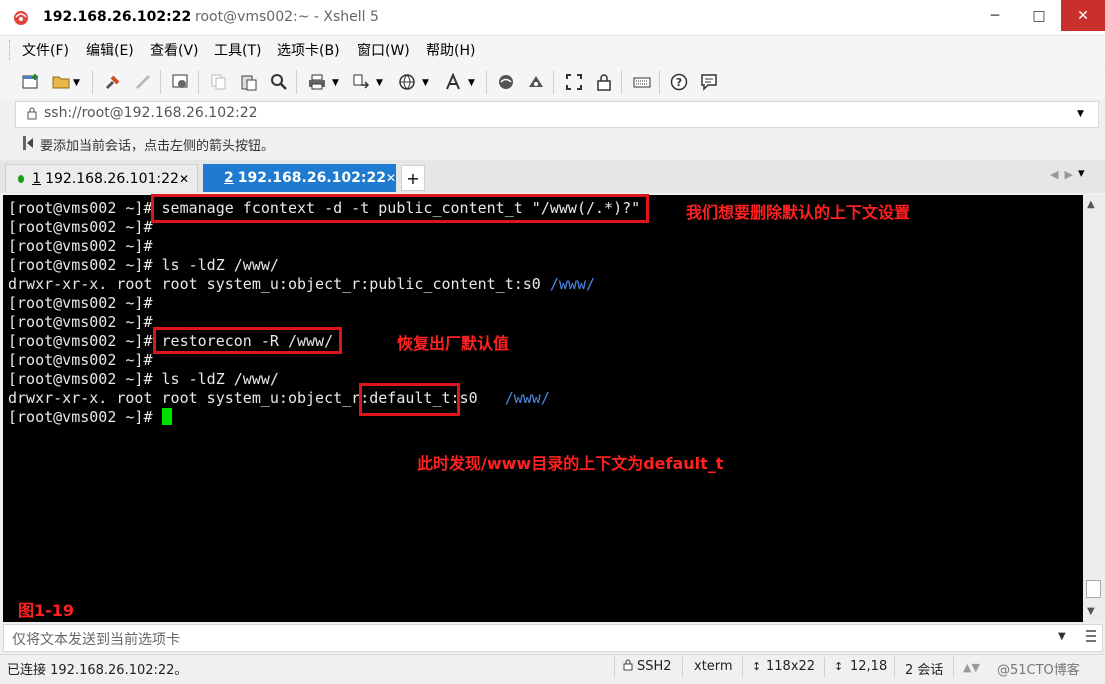 This screenshot has width=1105, height=684. I want to click on menu-window: 窗口(W), so click(383, 50).